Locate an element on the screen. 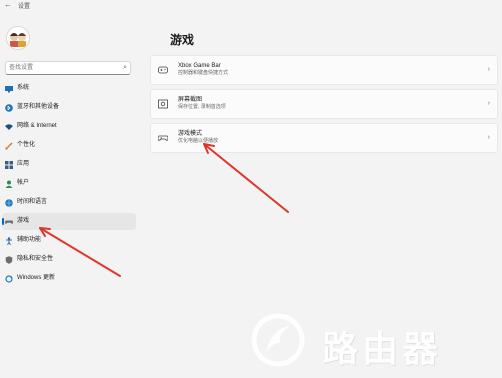  sidebar-item-bluetooth: 蓝牙和其他设备 is located at coordinates (69, 107).